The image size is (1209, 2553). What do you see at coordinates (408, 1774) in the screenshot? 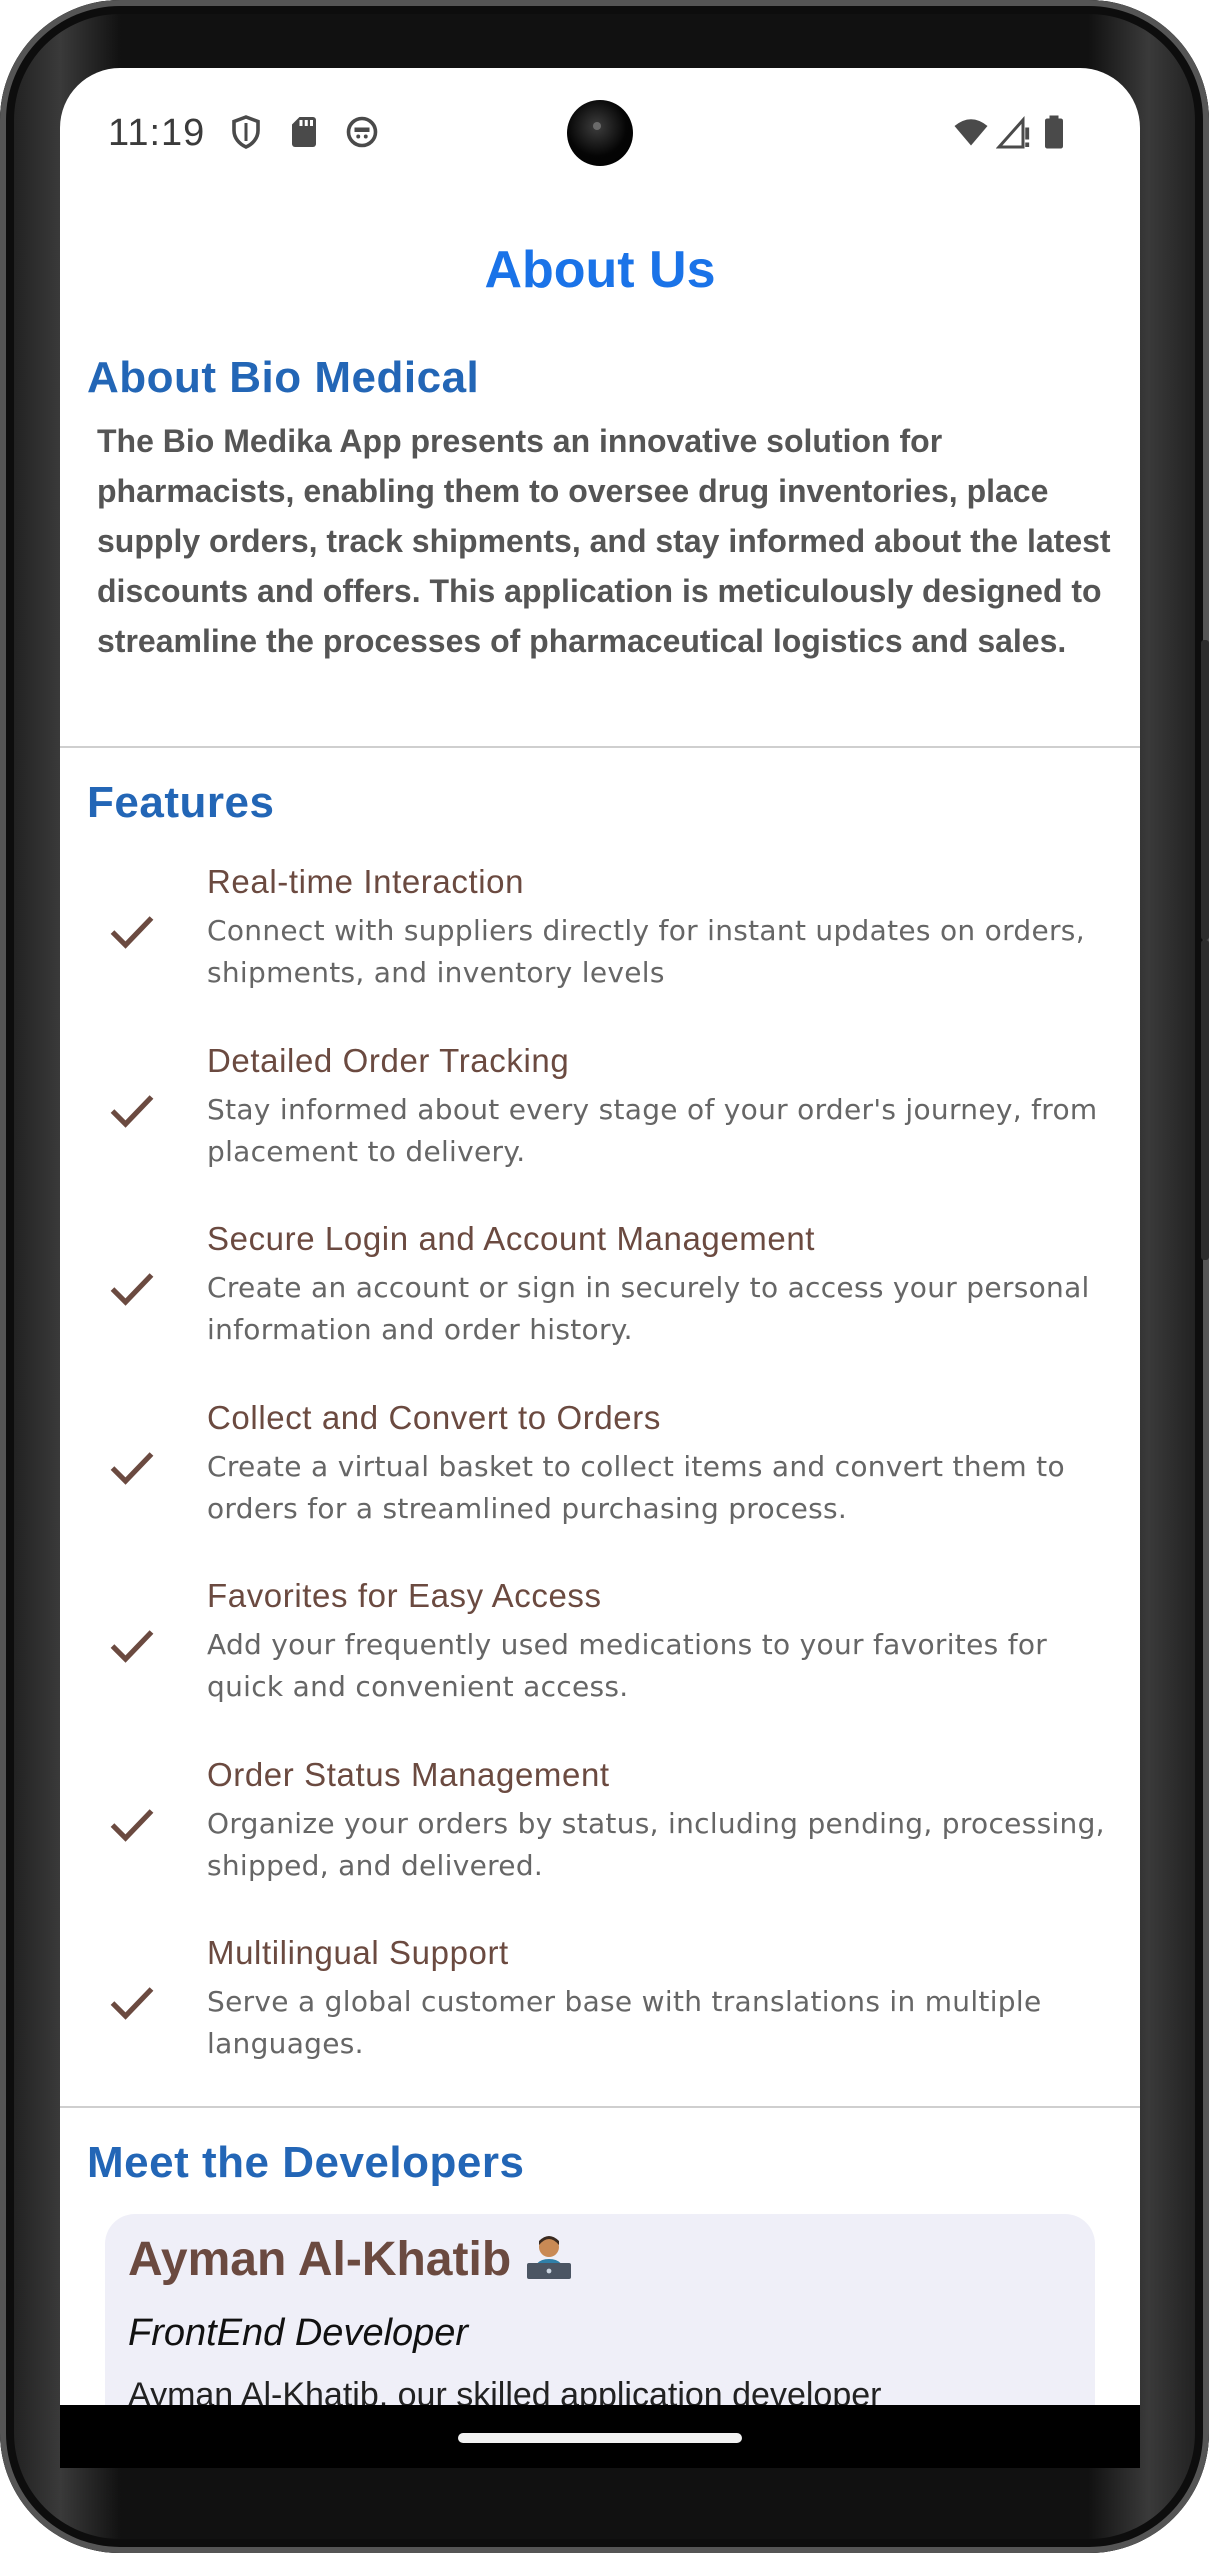
I see `feature-title: Order Status Management` at bounding box center [408, 1774].